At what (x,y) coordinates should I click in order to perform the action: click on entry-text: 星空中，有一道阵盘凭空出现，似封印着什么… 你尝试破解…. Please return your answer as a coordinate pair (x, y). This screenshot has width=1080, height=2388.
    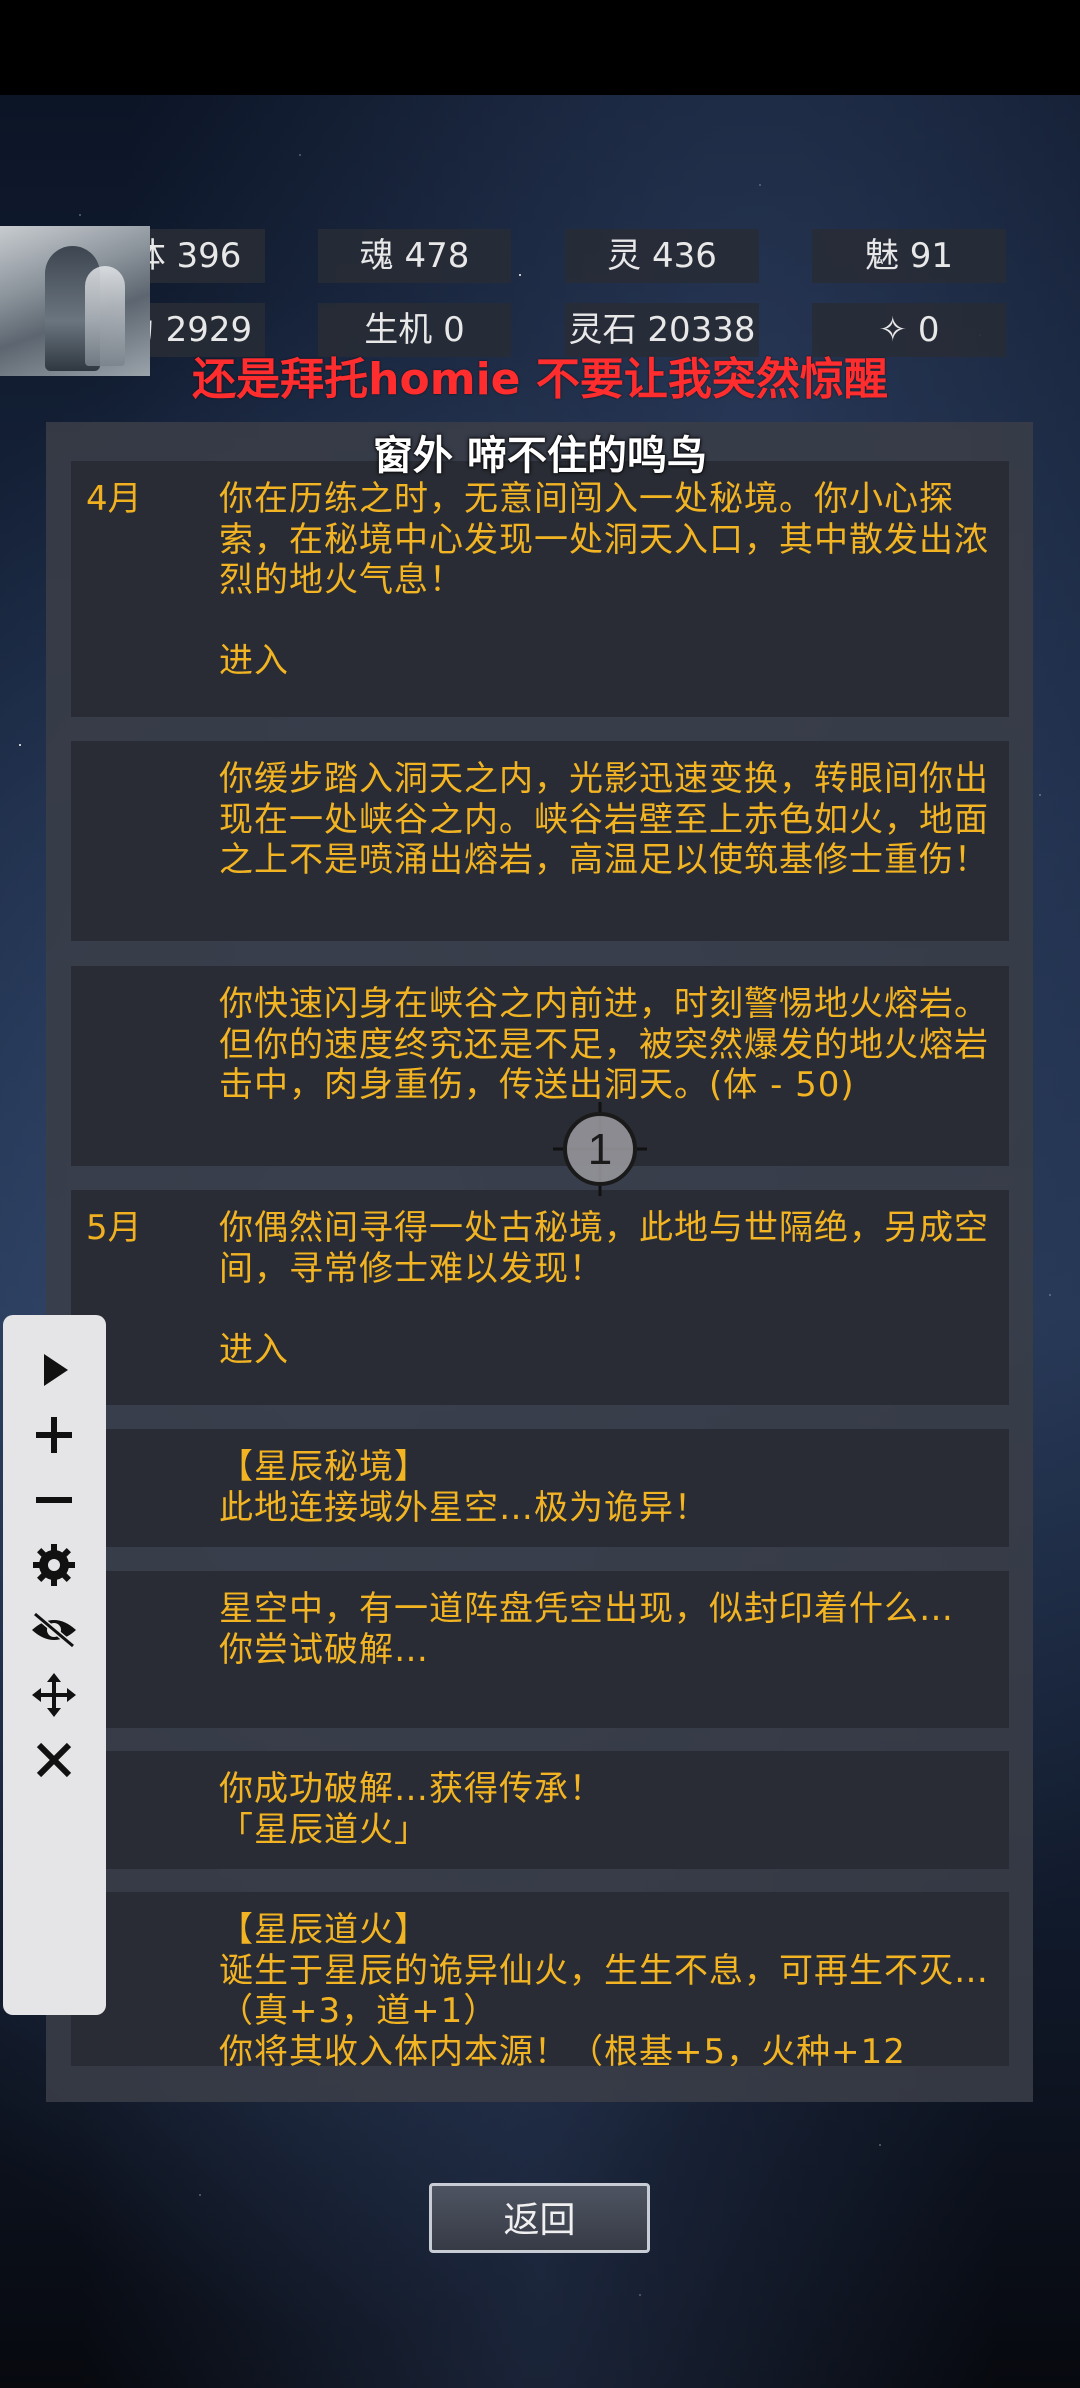
    Looking at the image, I should click on (586, 1629).